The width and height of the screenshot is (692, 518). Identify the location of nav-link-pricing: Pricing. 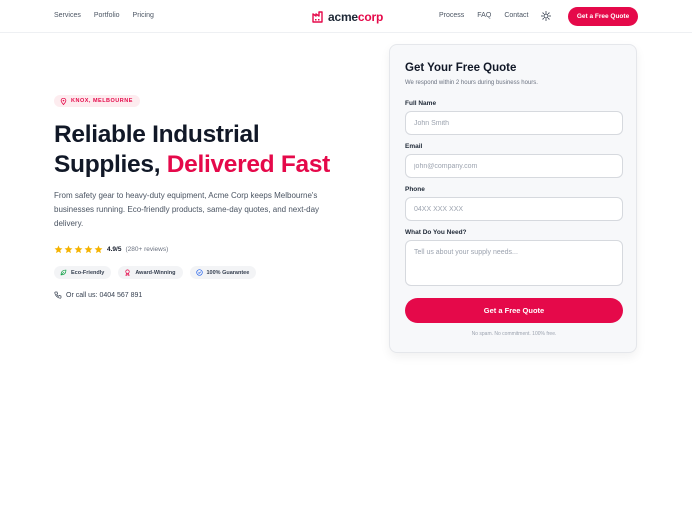
(143, 15).